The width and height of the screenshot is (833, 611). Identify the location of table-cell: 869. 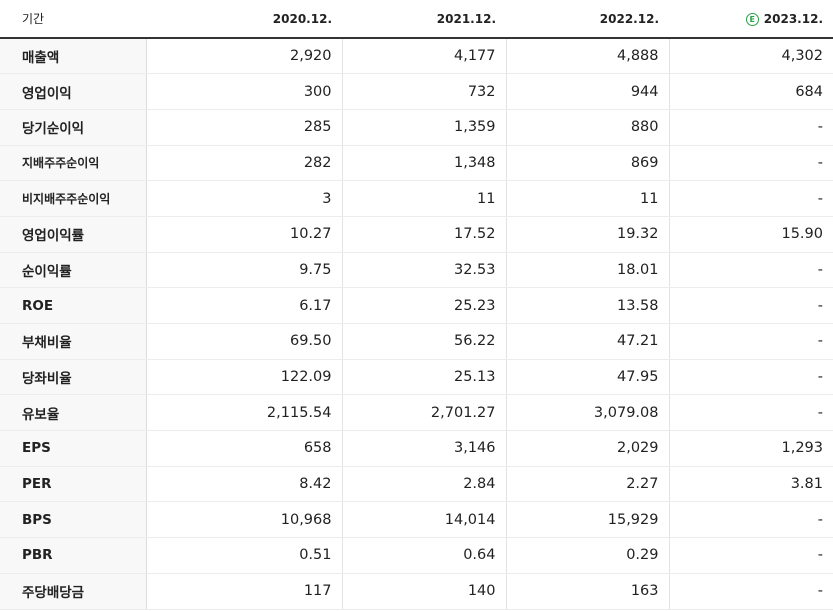
(587, 163).